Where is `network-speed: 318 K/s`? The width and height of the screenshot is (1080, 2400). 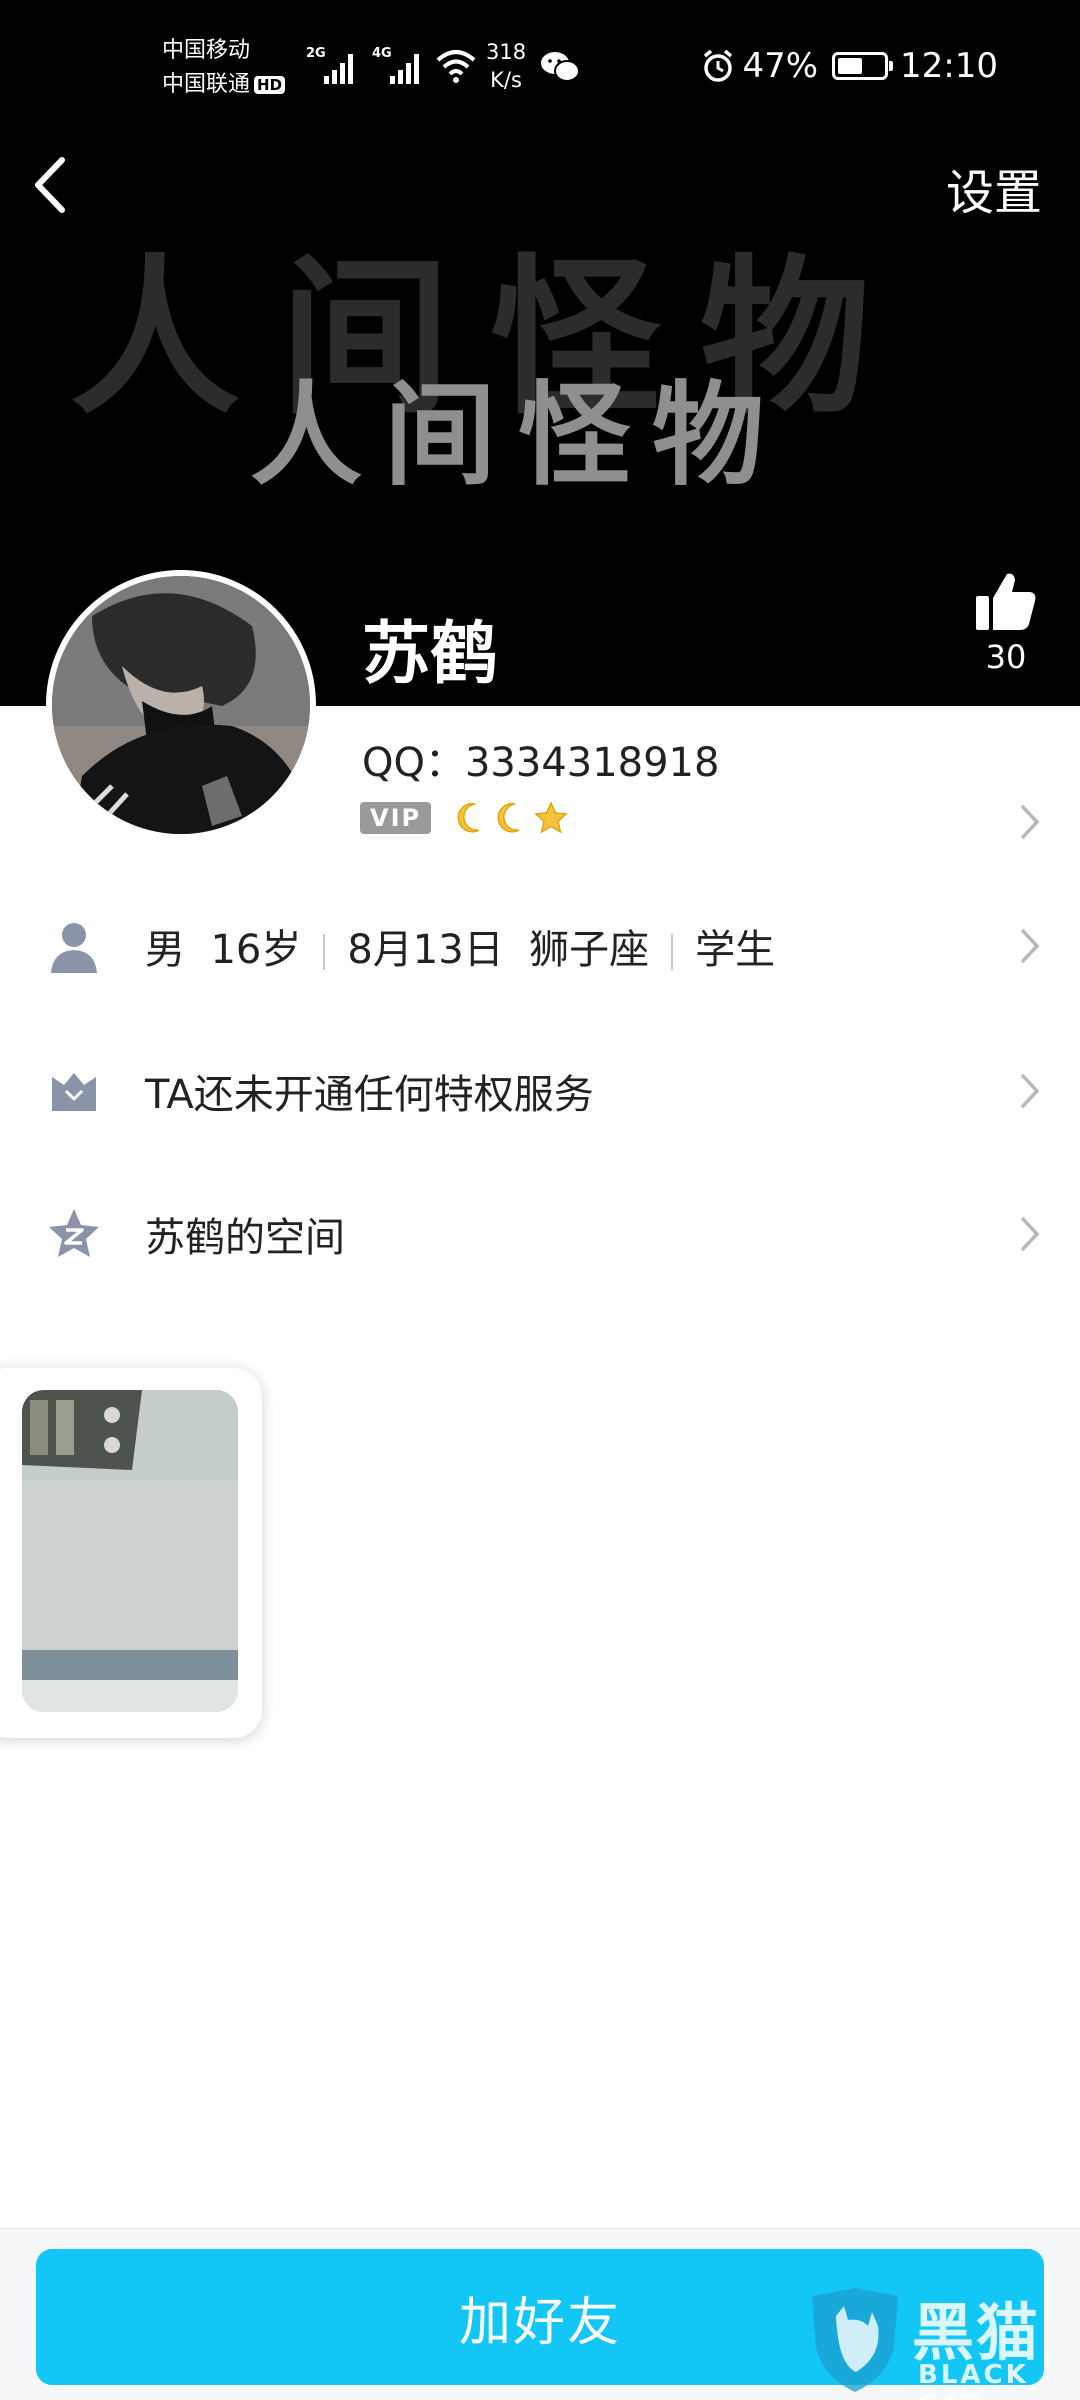
network-speed: 318 K/s is located at coordinates (506, 66).